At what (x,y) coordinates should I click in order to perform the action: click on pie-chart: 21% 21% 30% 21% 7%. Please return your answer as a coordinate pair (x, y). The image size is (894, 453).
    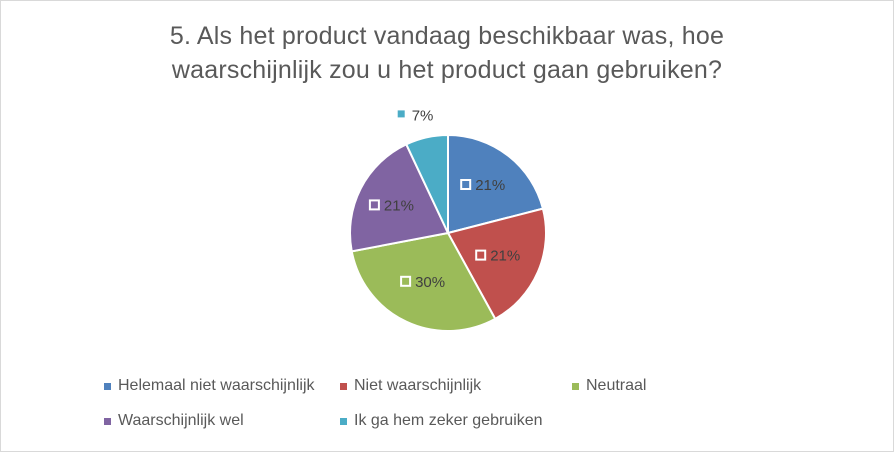
    Looking at the image, I should click on (448, 219).